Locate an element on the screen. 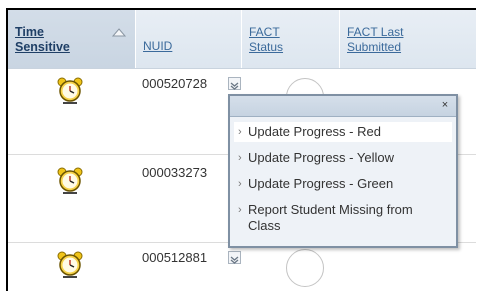 The height and width of the screenshot is (295, 482). column-nuid-label: NUID is located at coordinates (157, 46).